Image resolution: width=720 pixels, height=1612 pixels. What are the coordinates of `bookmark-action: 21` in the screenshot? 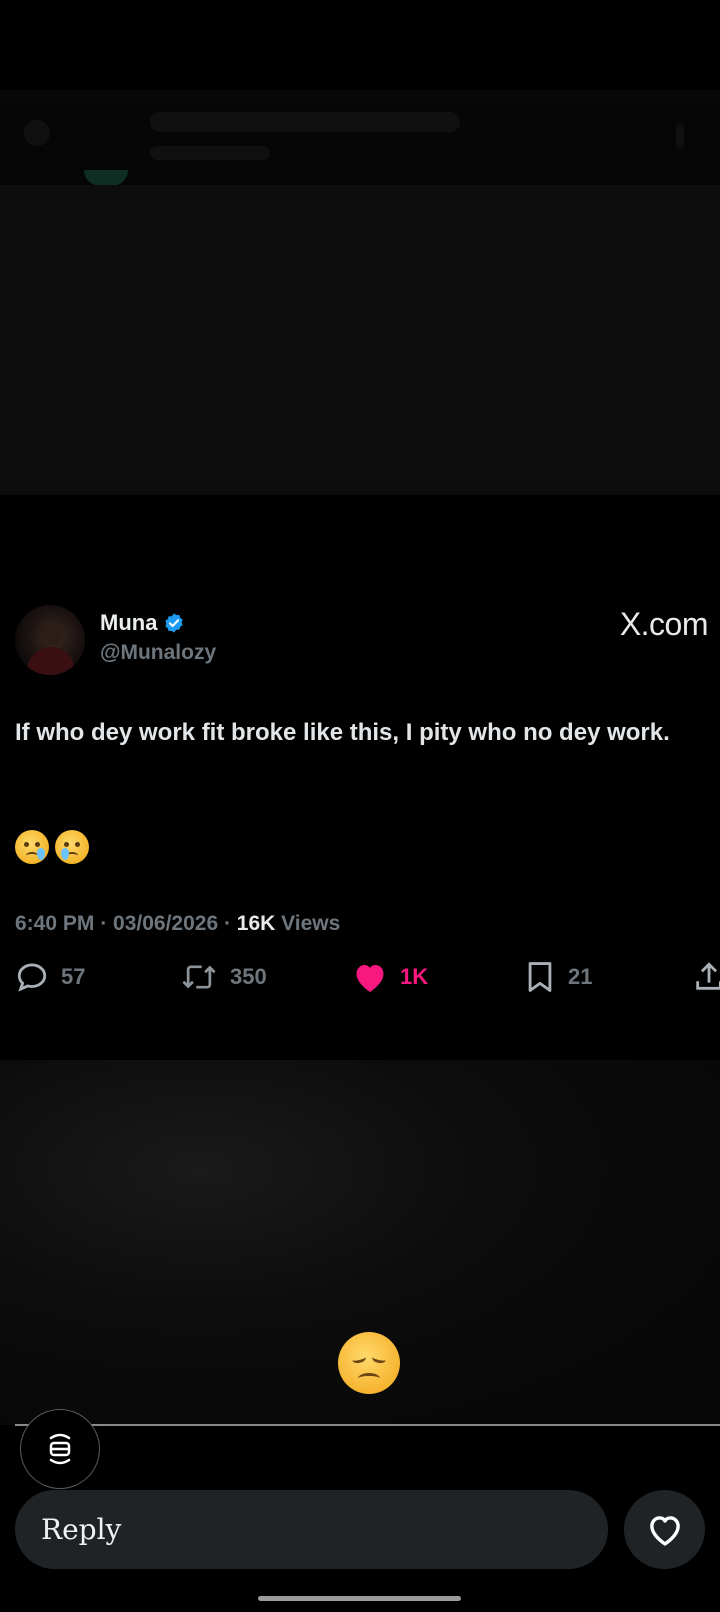 It's located at (558, 977).